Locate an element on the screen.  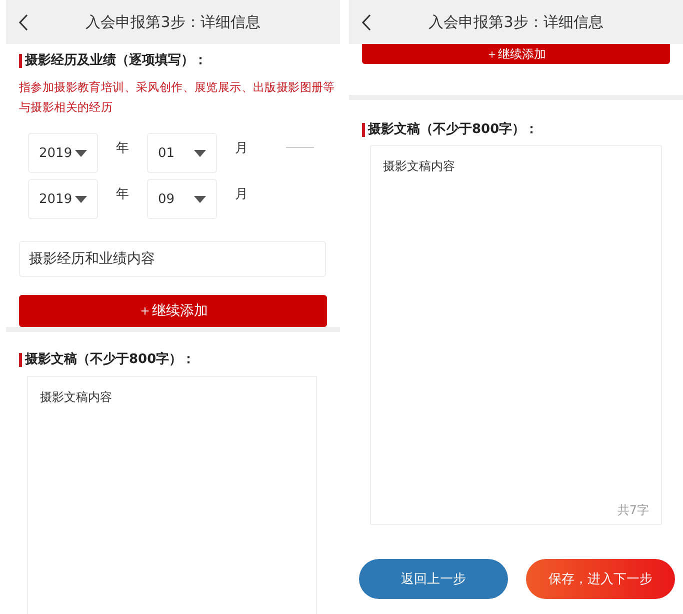
content-field: 摄影经历和业绩内容 is located at coordinates (172, 259).